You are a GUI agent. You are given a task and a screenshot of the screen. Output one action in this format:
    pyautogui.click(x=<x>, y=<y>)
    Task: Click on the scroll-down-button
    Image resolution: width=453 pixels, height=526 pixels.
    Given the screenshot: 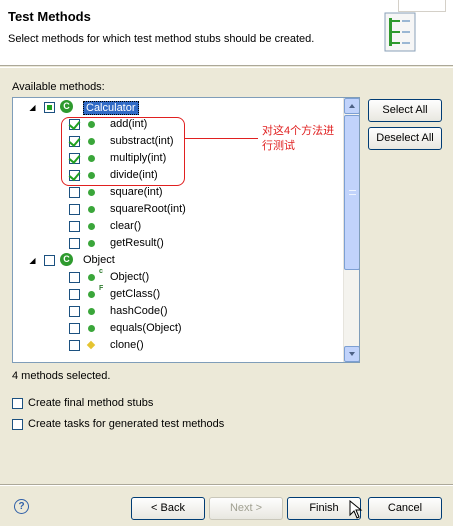 What is the action you would take?
    pyautogui.click(x=351, y=354)
    